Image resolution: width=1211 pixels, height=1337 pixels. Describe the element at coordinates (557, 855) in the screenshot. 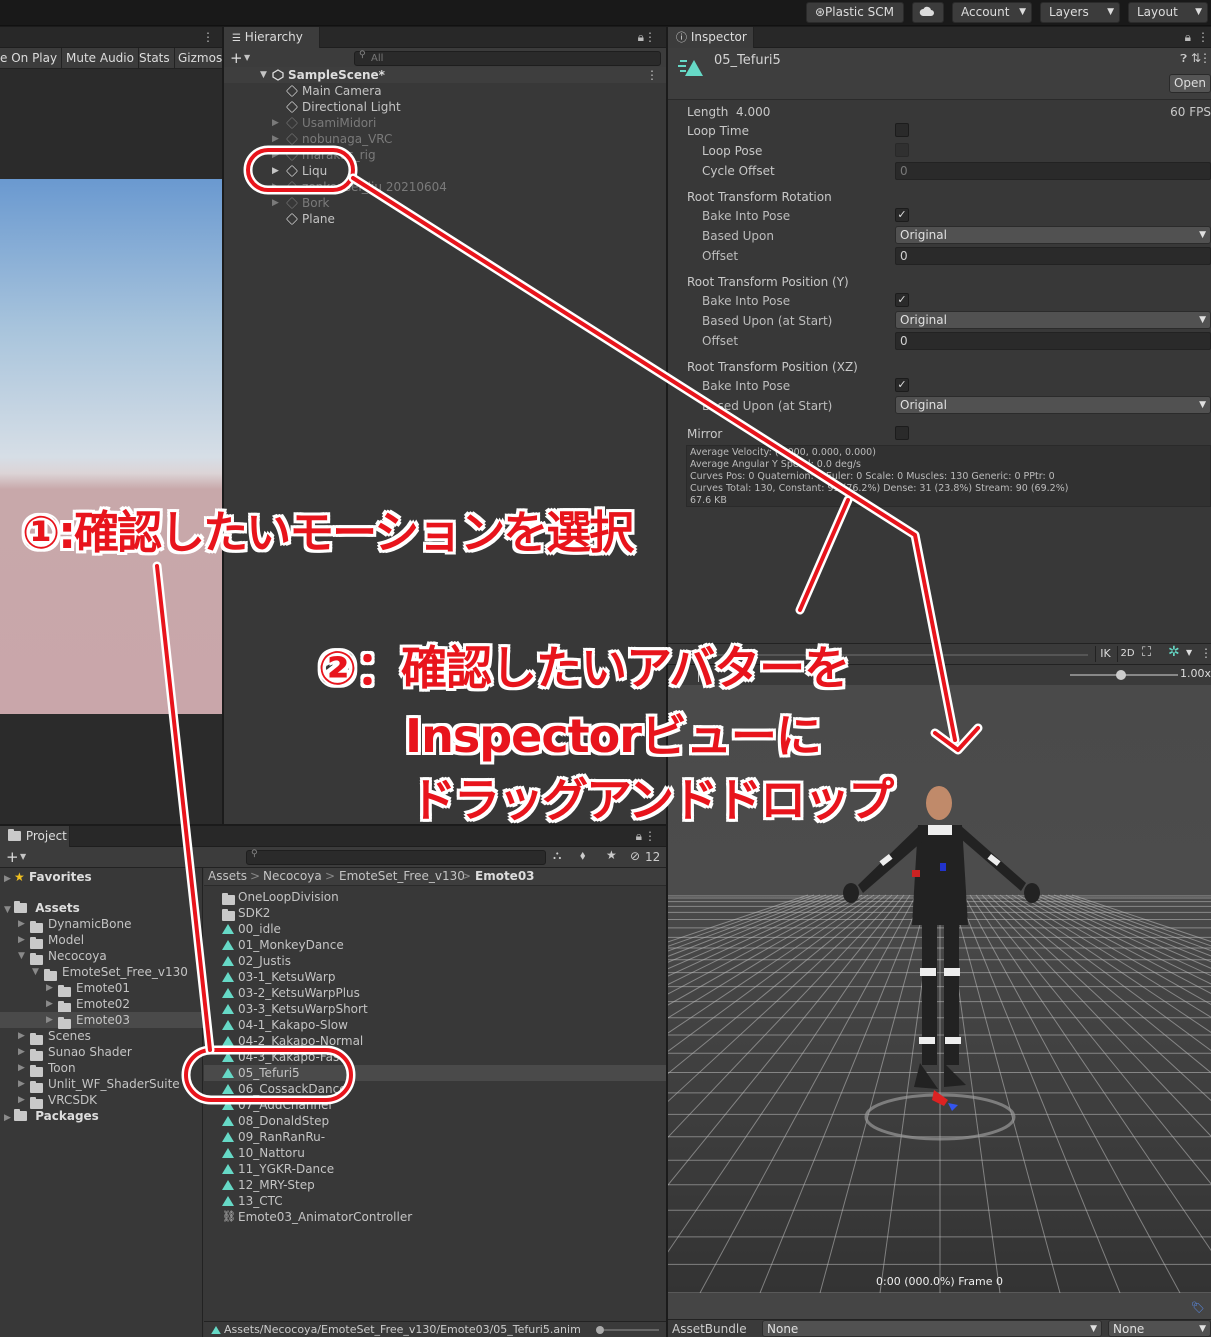

I see `search-by-type-icon: ⛬` at that location.